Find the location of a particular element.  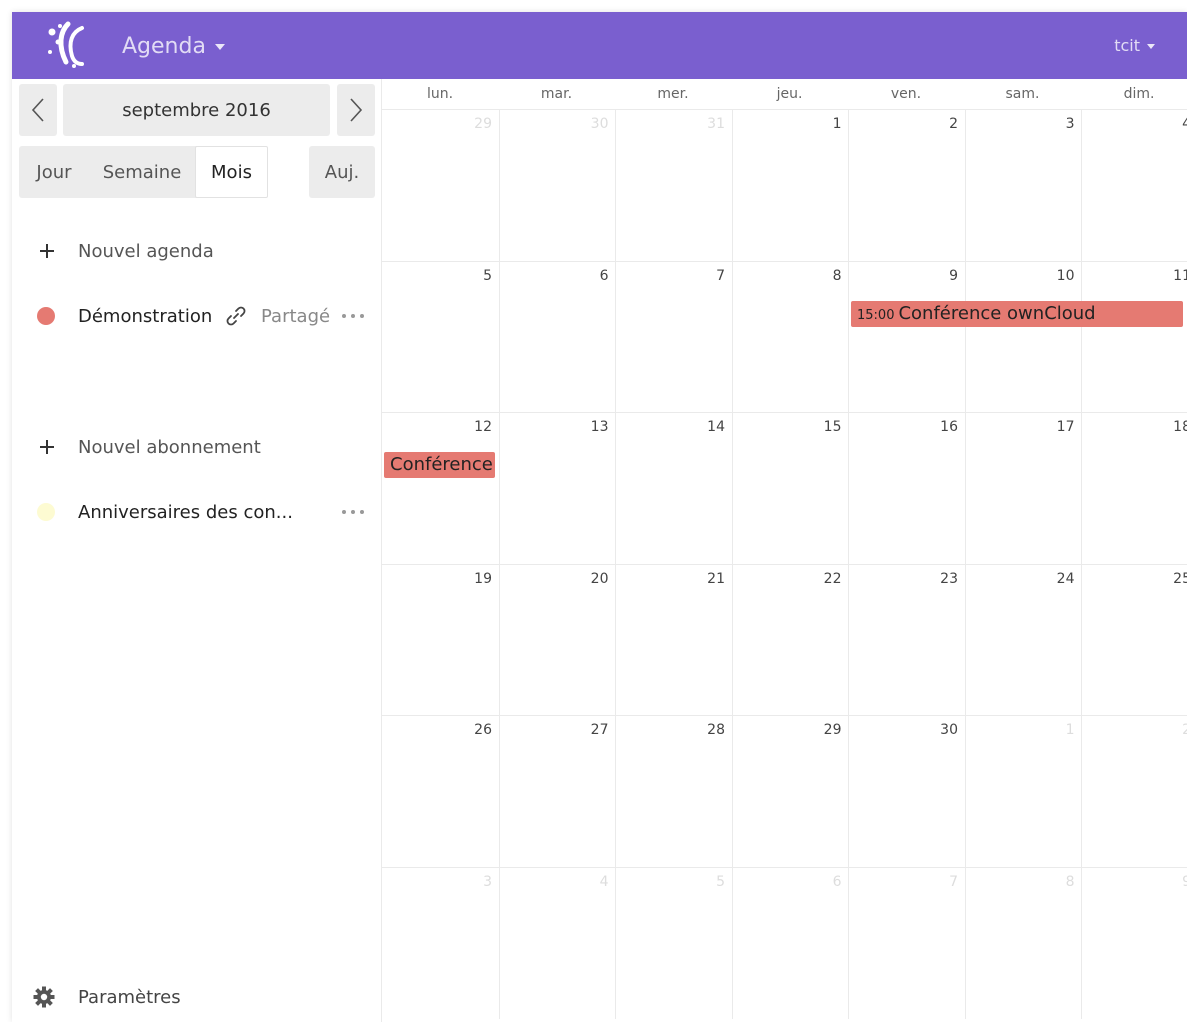

day-cell: 1 is located at coordinates (1022, 791).